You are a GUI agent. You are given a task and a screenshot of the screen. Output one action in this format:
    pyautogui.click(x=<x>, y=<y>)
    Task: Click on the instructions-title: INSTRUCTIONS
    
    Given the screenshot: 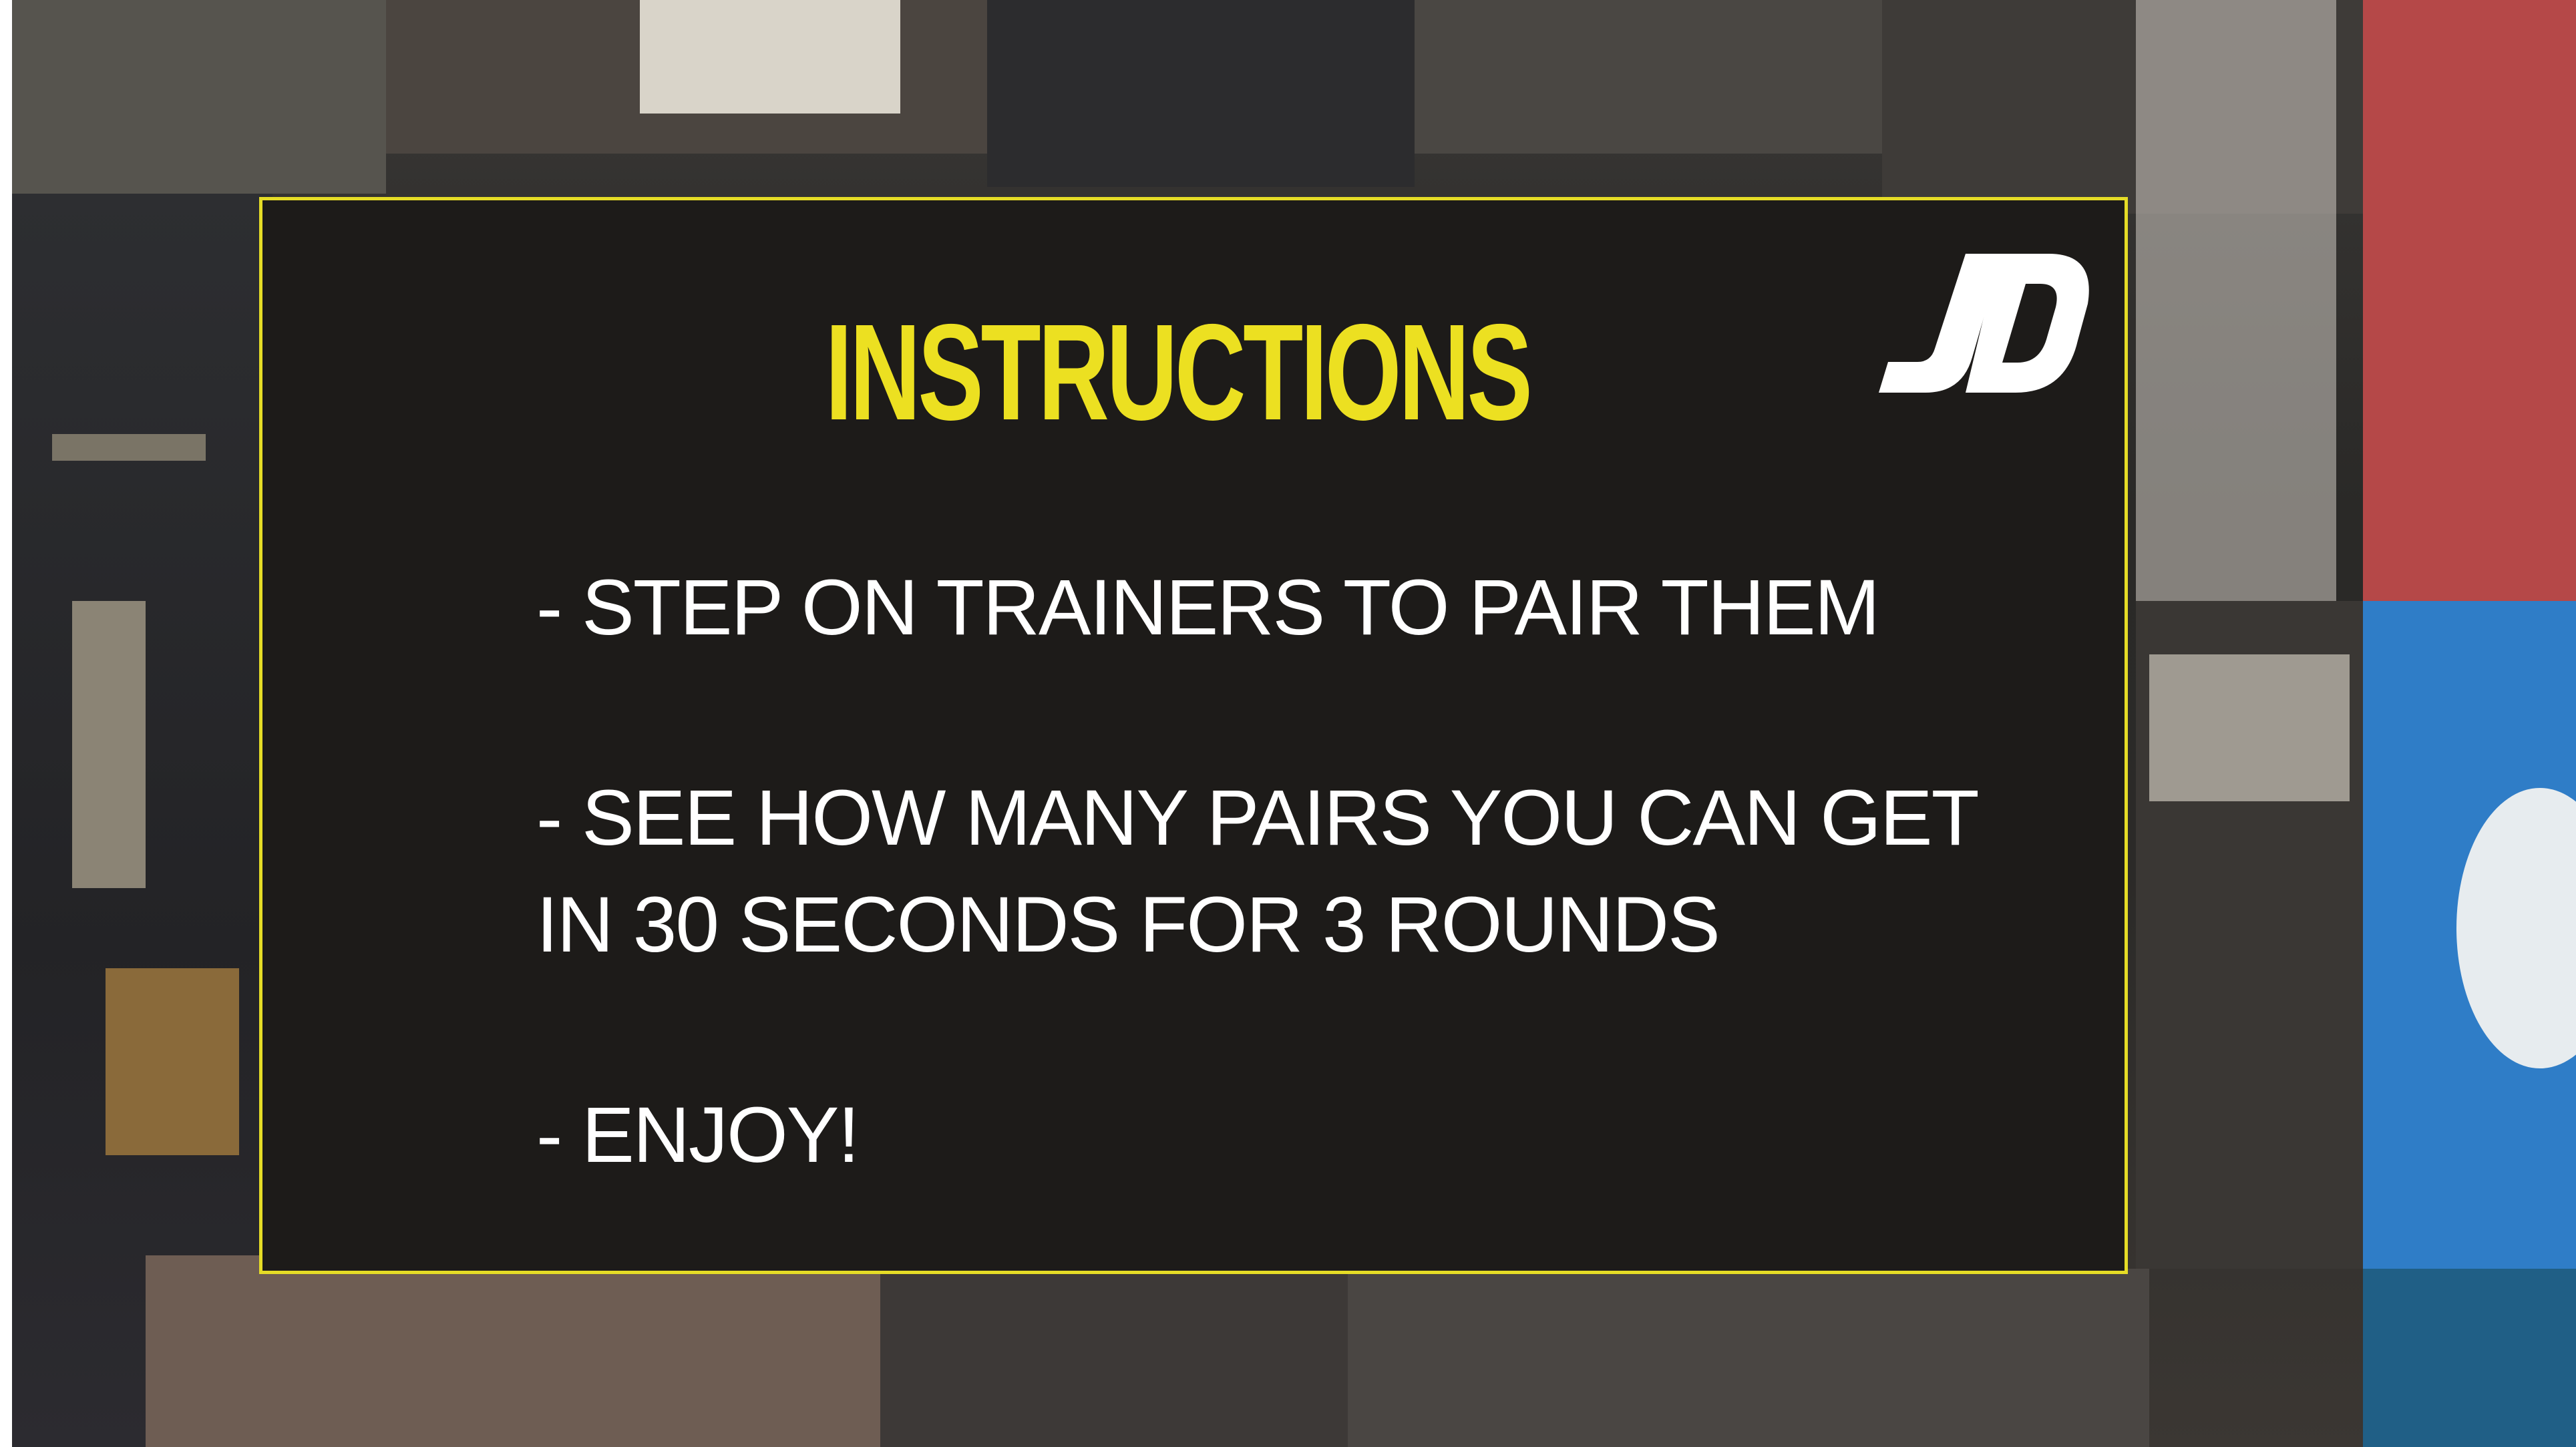 What is the action you would take?
    pyautogui.click(x=1178, y=373)
    